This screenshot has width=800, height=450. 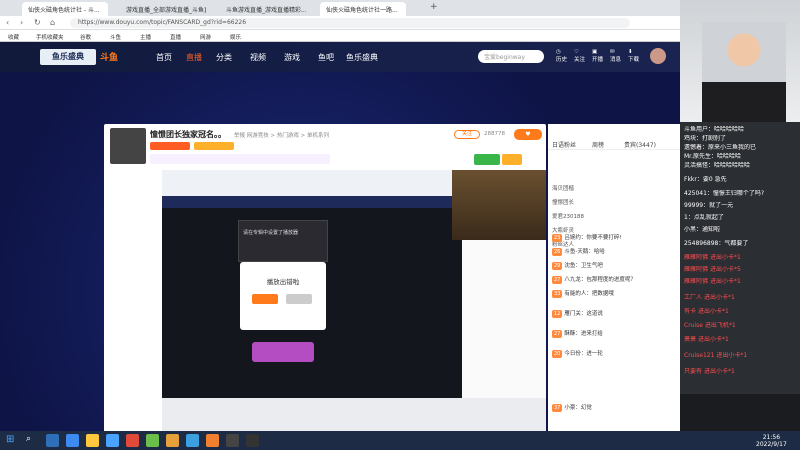 I want to click on message-link: ✉ 消息, so click(x=615, y=56).